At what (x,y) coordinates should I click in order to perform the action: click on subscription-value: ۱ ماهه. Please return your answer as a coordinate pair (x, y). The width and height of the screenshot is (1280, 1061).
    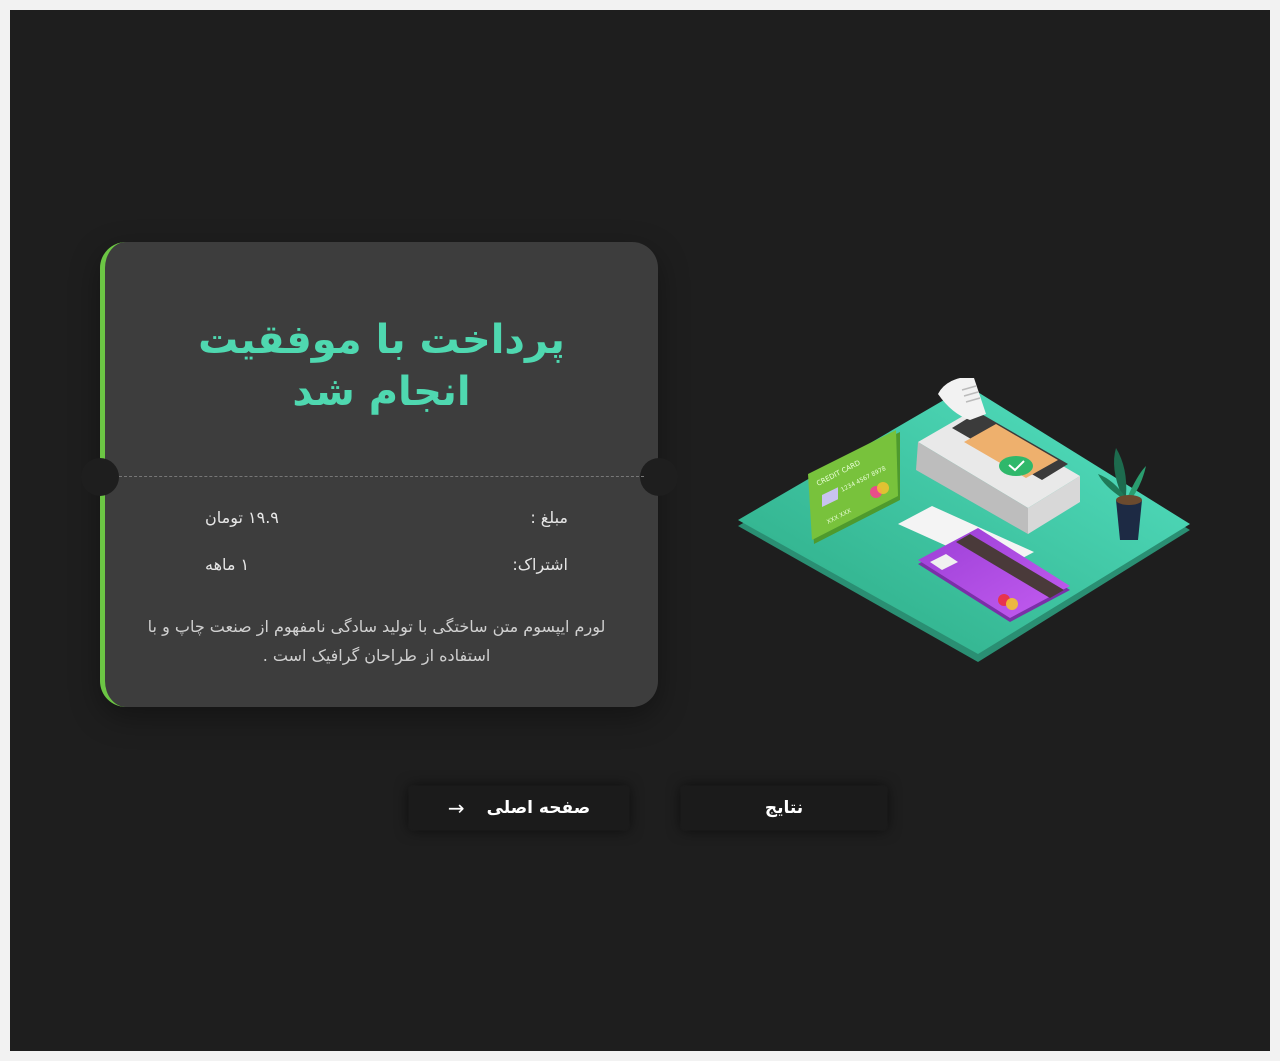
    Looking at the image, I should click on (227, 564).